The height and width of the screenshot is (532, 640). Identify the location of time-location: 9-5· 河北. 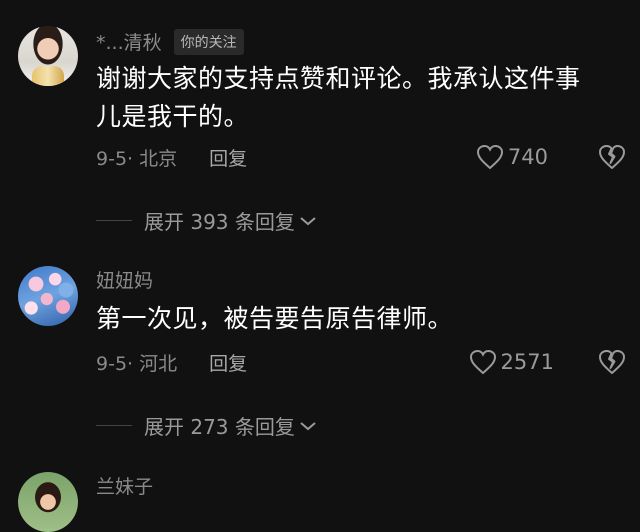
(137, 363).